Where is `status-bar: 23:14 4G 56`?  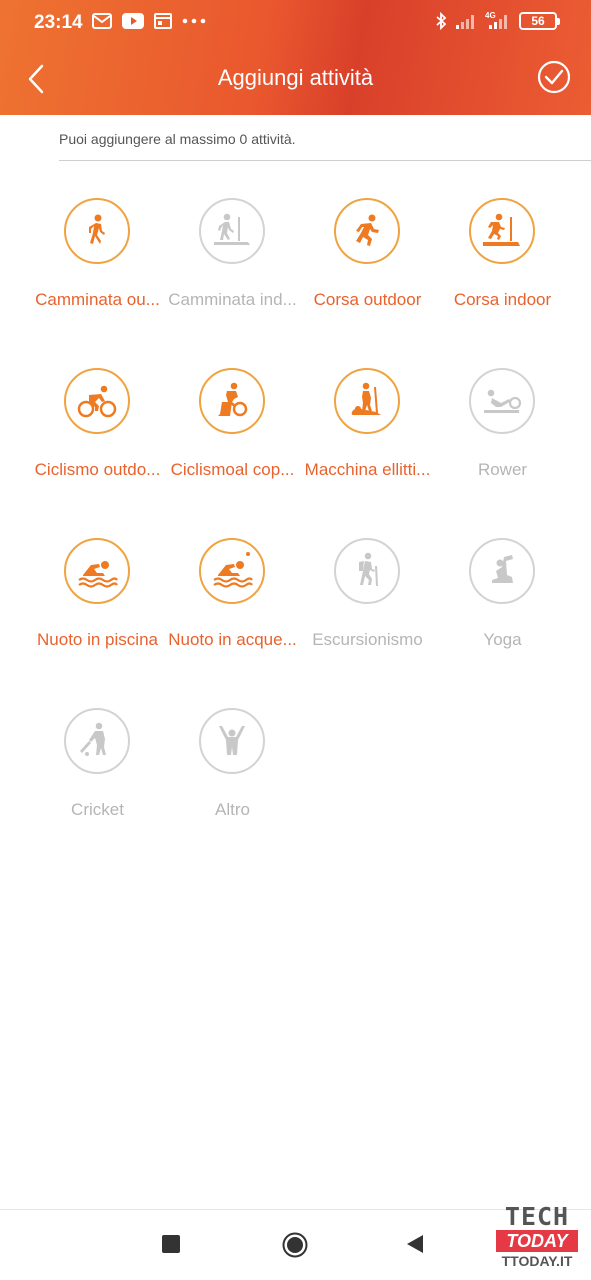 status-bar: 23:14 4G 56 is located at coordinates (295, 23).